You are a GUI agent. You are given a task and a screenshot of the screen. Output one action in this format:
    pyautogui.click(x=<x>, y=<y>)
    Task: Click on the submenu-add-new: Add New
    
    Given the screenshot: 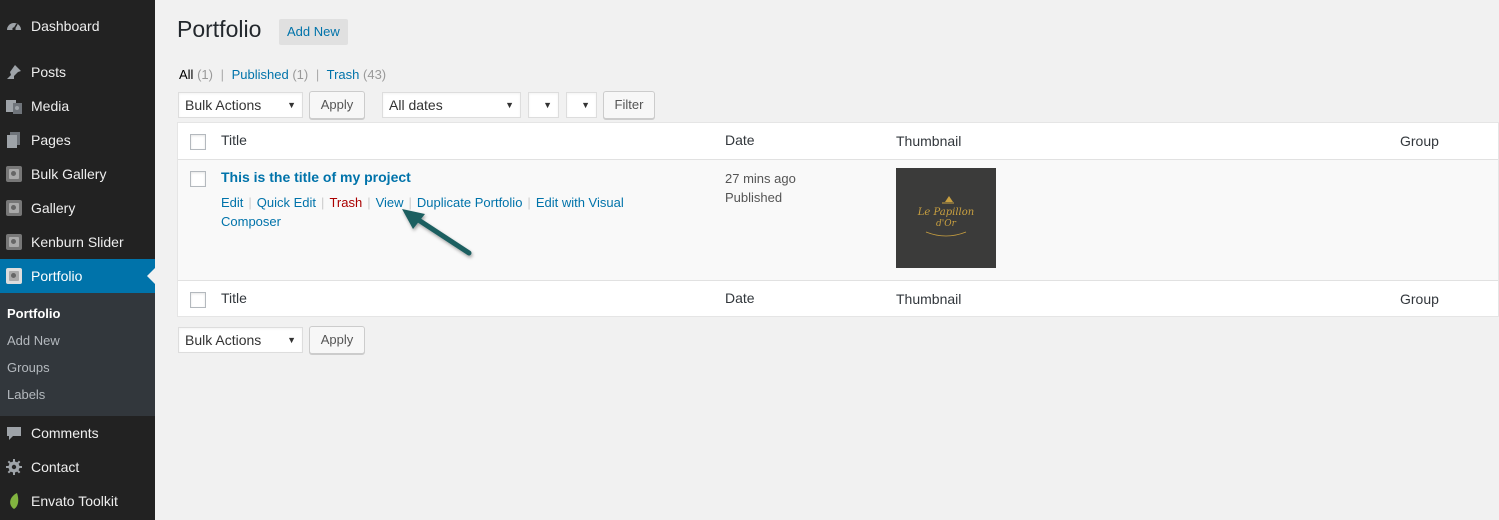 What is the action you would take?
    pyautogui.click(x=33, y=340)
    